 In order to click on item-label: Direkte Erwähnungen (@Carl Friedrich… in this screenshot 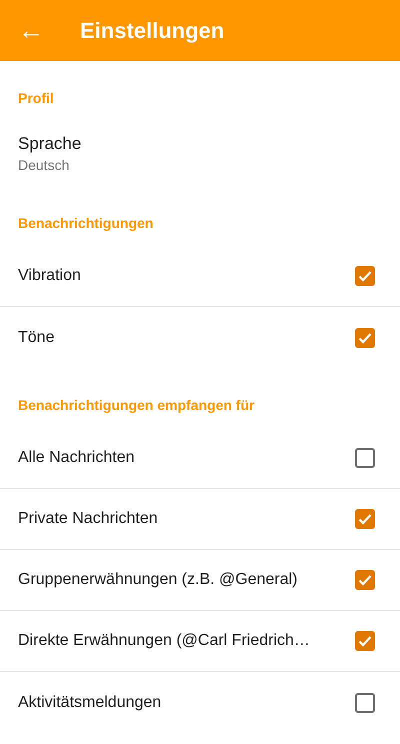, I will do `click(164, 641)`.